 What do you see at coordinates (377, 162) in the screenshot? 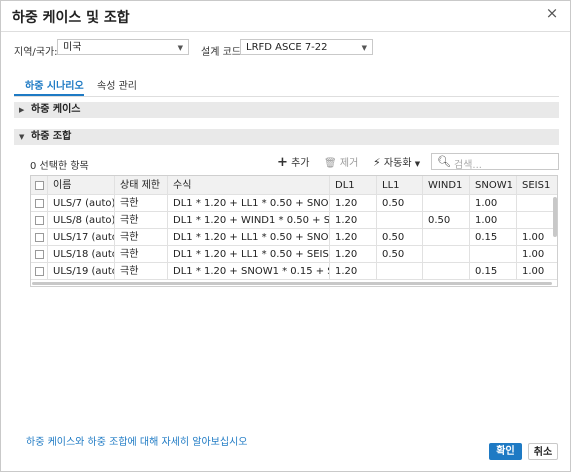
I see `lightning-icon: ⚡` at bounding box center [377, 162].